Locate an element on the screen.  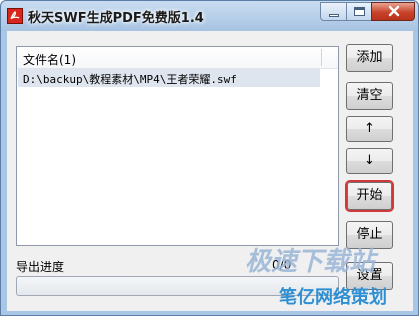
close-button is located at coordinates (393, 11).